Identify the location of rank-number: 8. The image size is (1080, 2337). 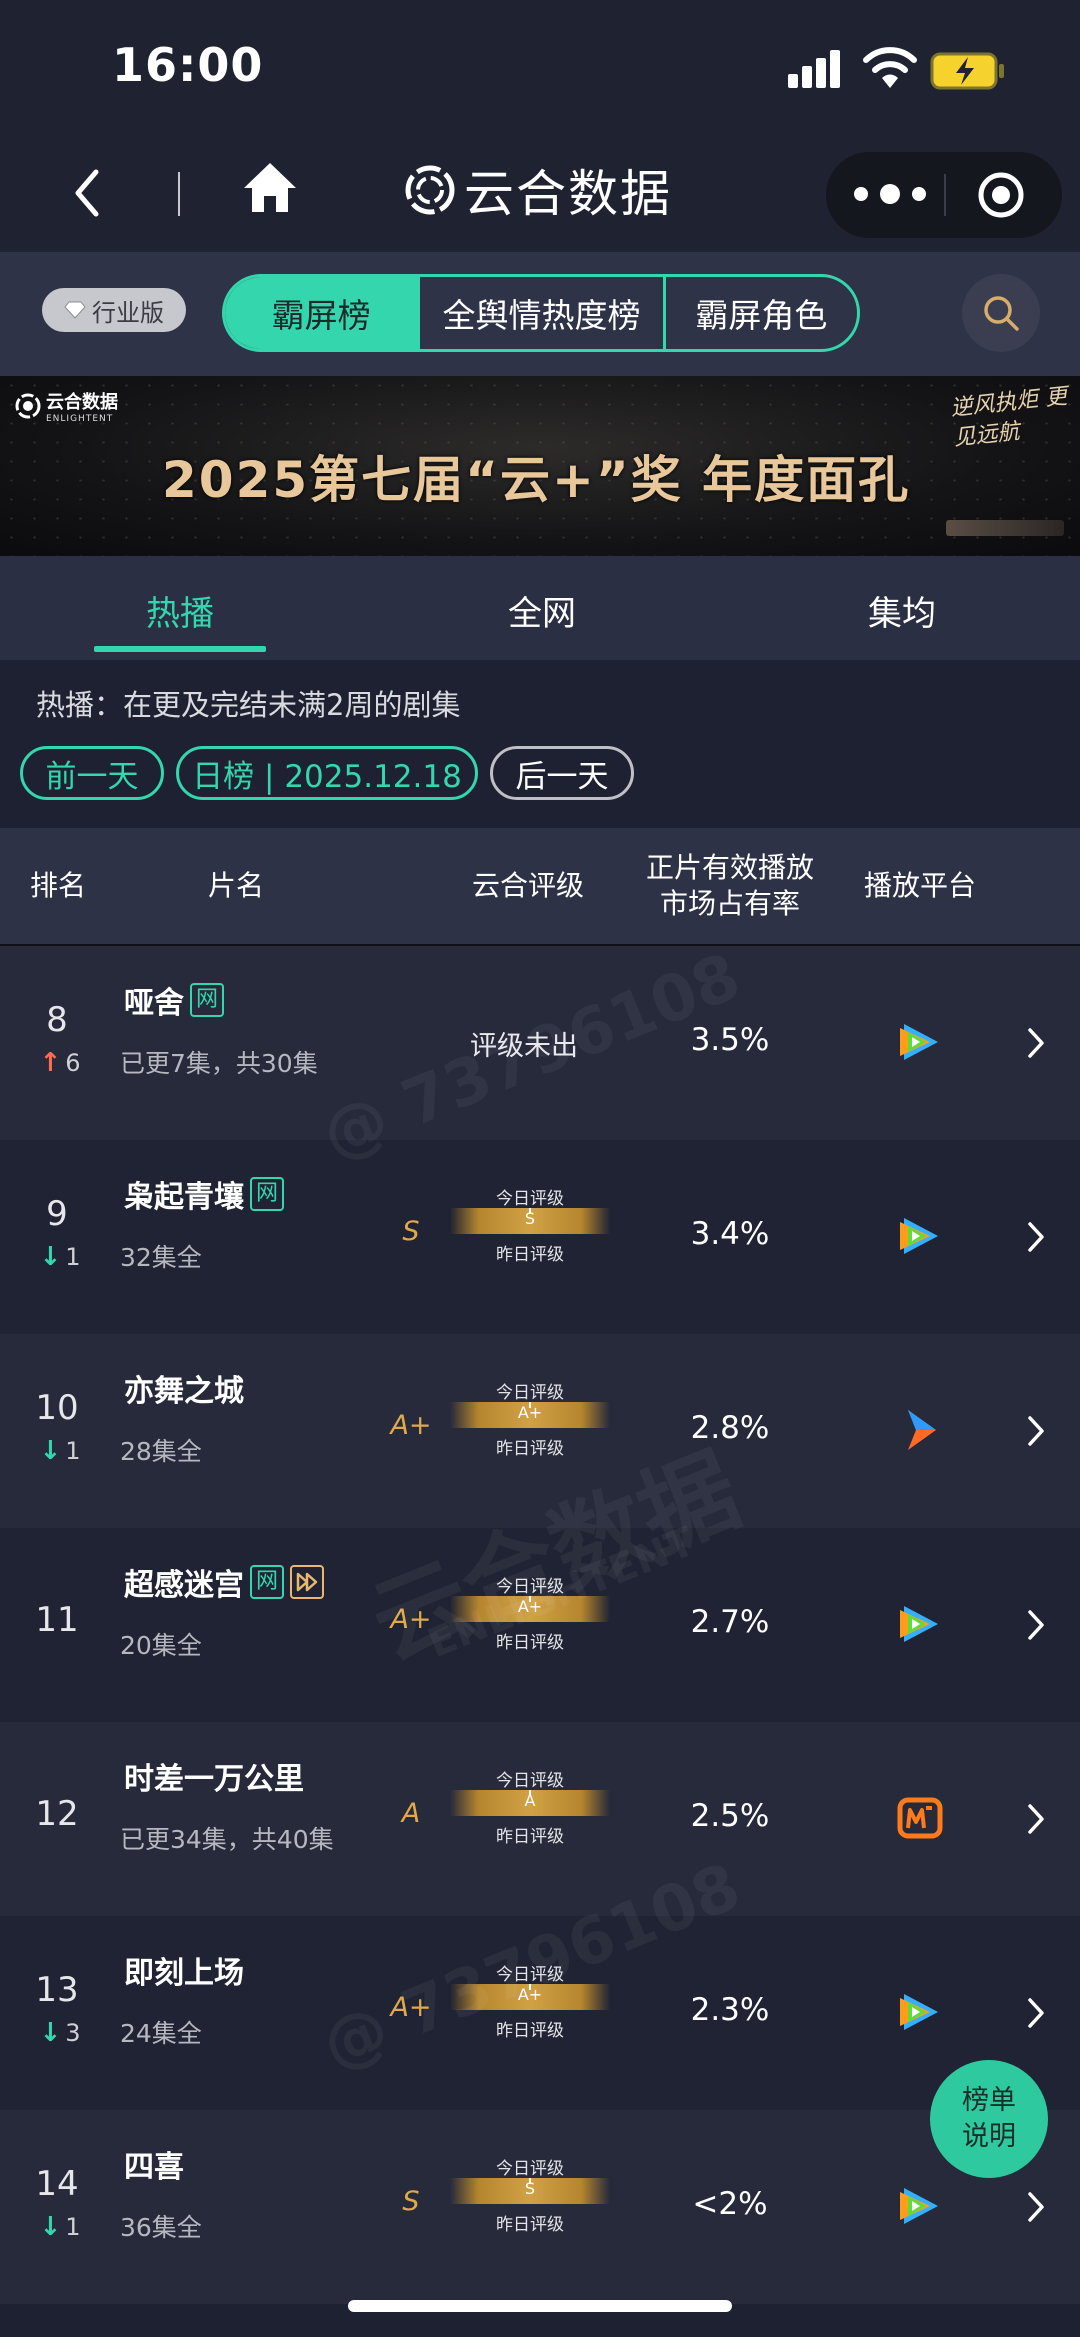
(57, 1020).